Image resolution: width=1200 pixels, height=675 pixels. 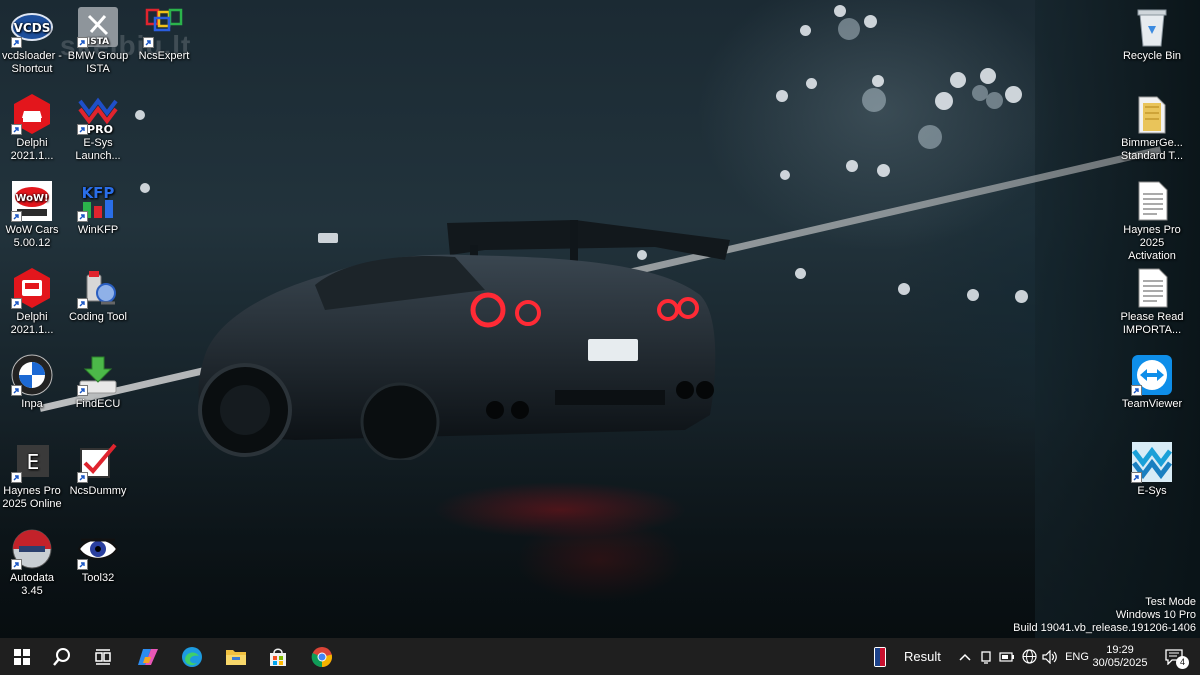 What do you see at coordinates (98, 208) in the screenshot?
I see `desktop-icon-winkfp: KFP WinKFP` at bounding box center [98, 208].